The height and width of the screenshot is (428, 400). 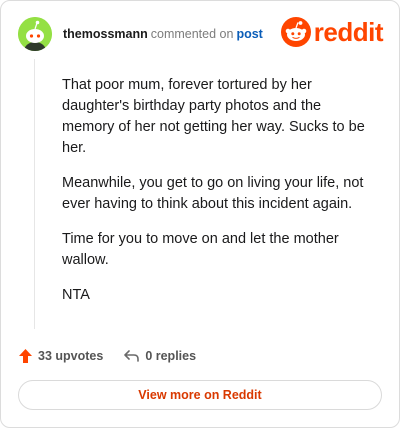 What do you see at coordinates (132, 356) in the screenshot?
I see `reply-arrow-icon` at bounding box center [132, 356].